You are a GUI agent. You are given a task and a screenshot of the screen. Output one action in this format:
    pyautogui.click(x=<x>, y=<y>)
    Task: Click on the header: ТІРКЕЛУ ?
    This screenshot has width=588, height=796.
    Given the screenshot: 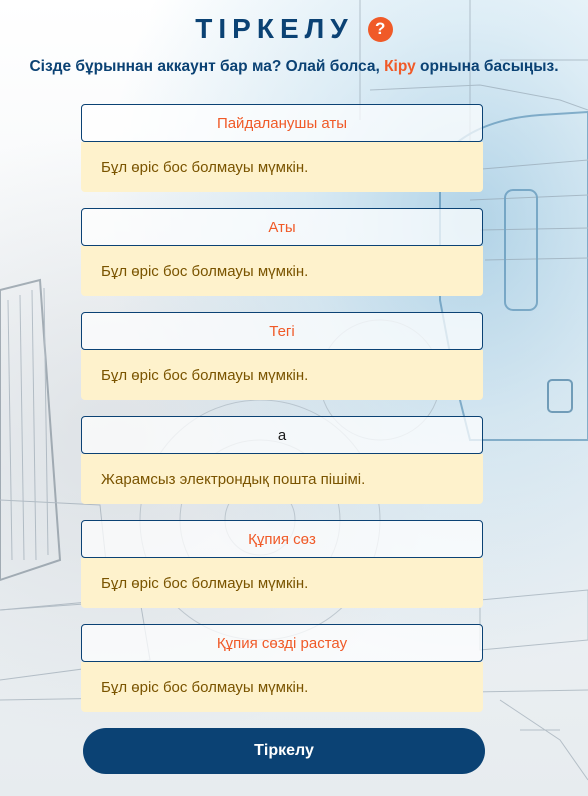 What is the action you would take?
    pyautogui.click(x=294, y=29)
    